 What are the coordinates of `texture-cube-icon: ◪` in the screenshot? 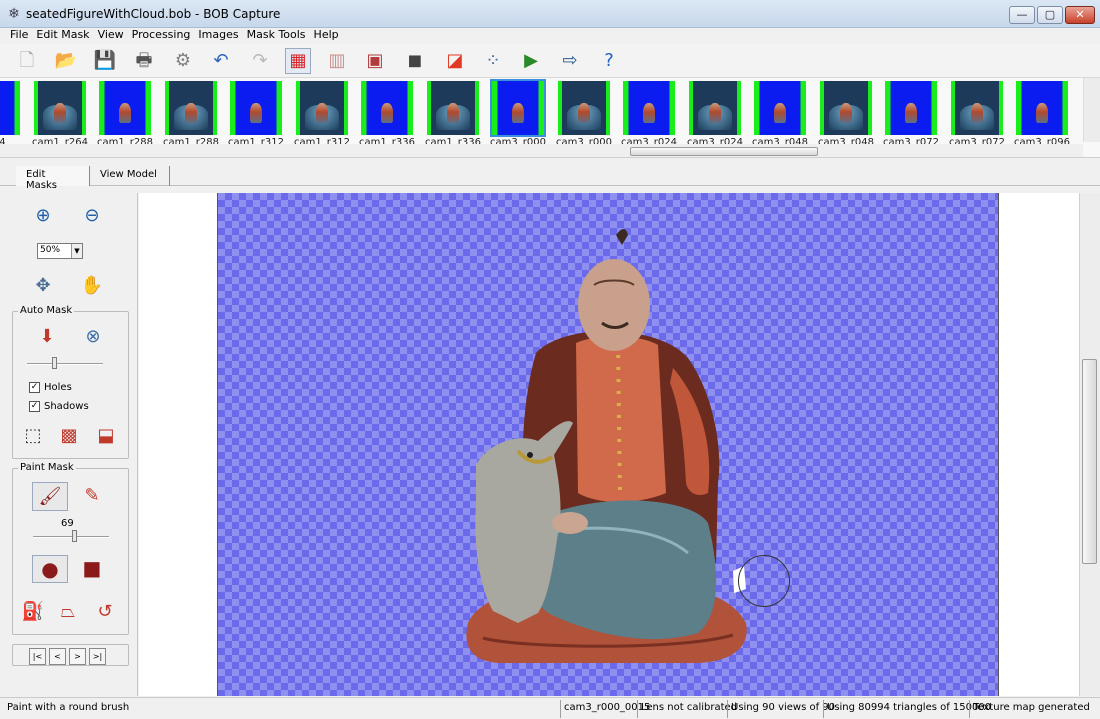 It's located at (455, 61).